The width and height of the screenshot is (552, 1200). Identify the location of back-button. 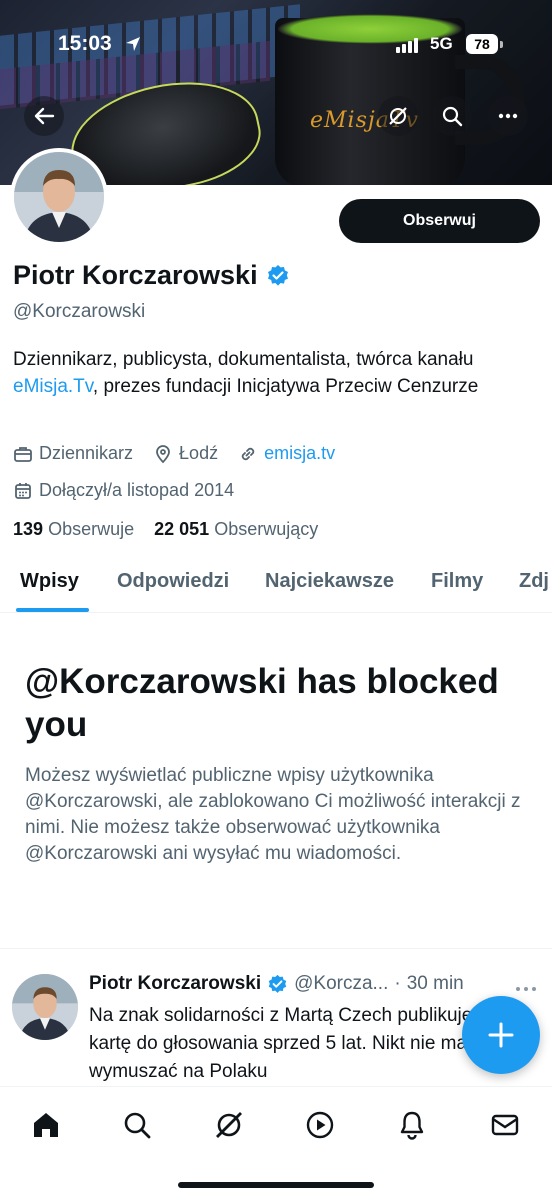
(44, 116).